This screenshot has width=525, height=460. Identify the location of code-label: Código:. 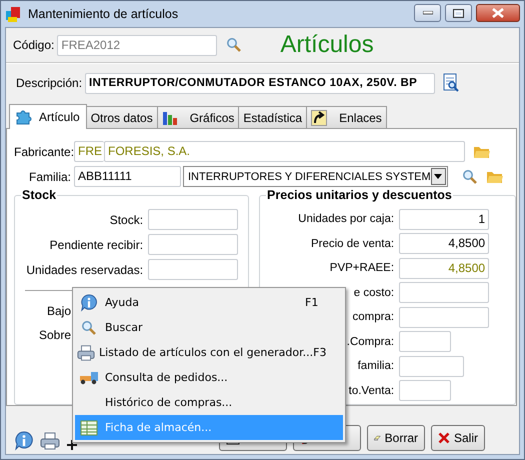
(33, 45).